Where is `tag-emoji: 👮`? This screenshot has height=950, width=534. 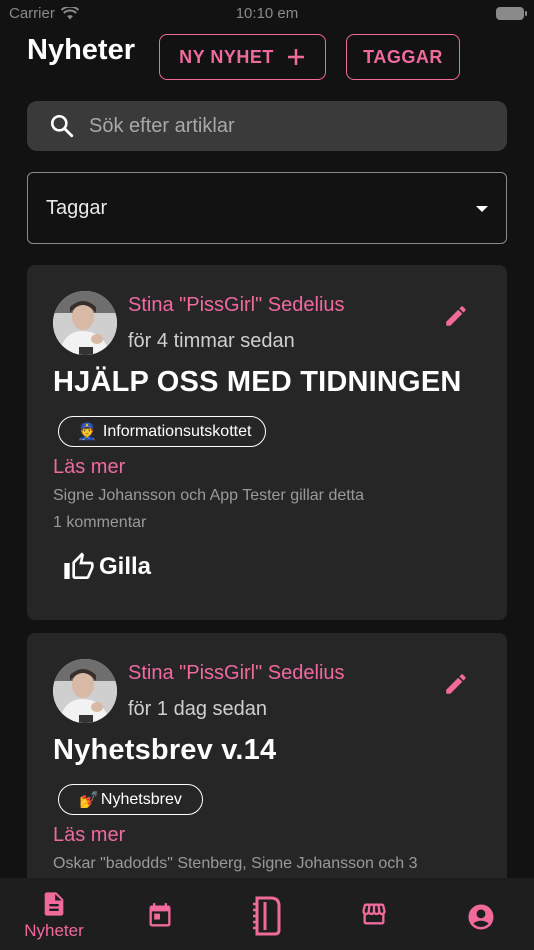 tag-emoji: 👮 is located at coordinates (87, 432).